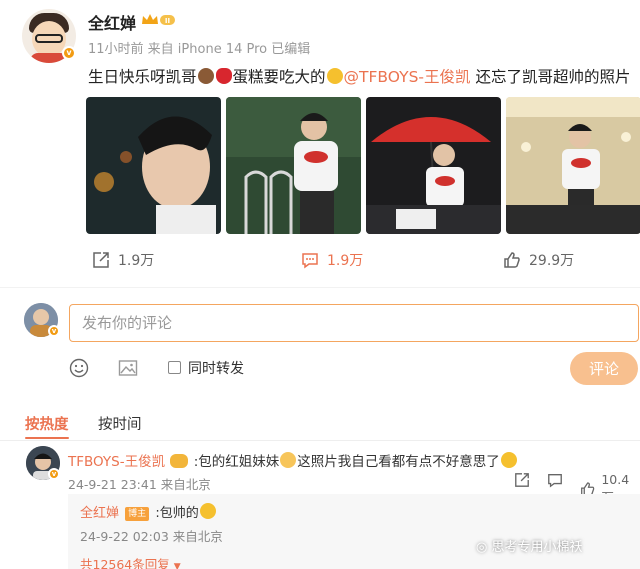 This screenshot has width=640, height=569. Describe the element at coordinates (345, 261) in the screenshot. I see `comment-count: 1.9万` at that location.